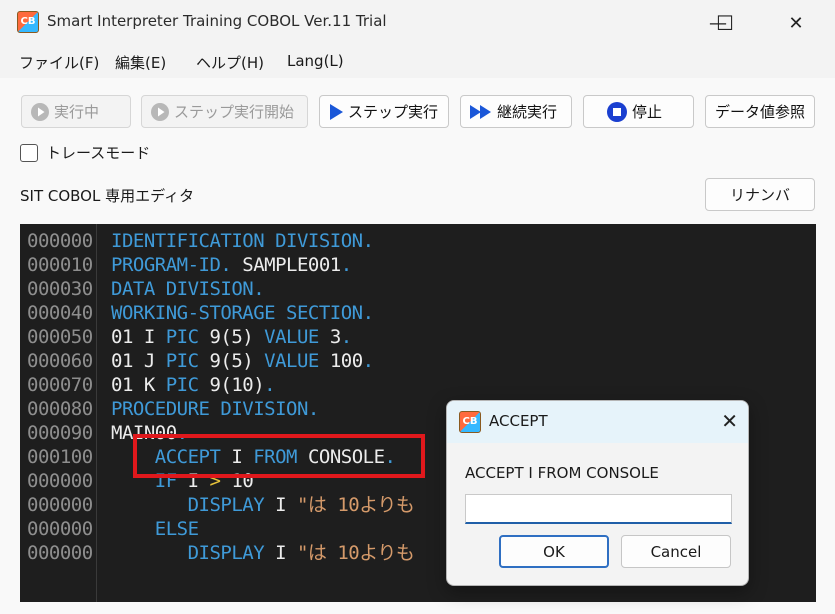 The height and width of the screenshot is (614, 835). I want to click on code-text: DATA DIVISION., so click(188, 289).